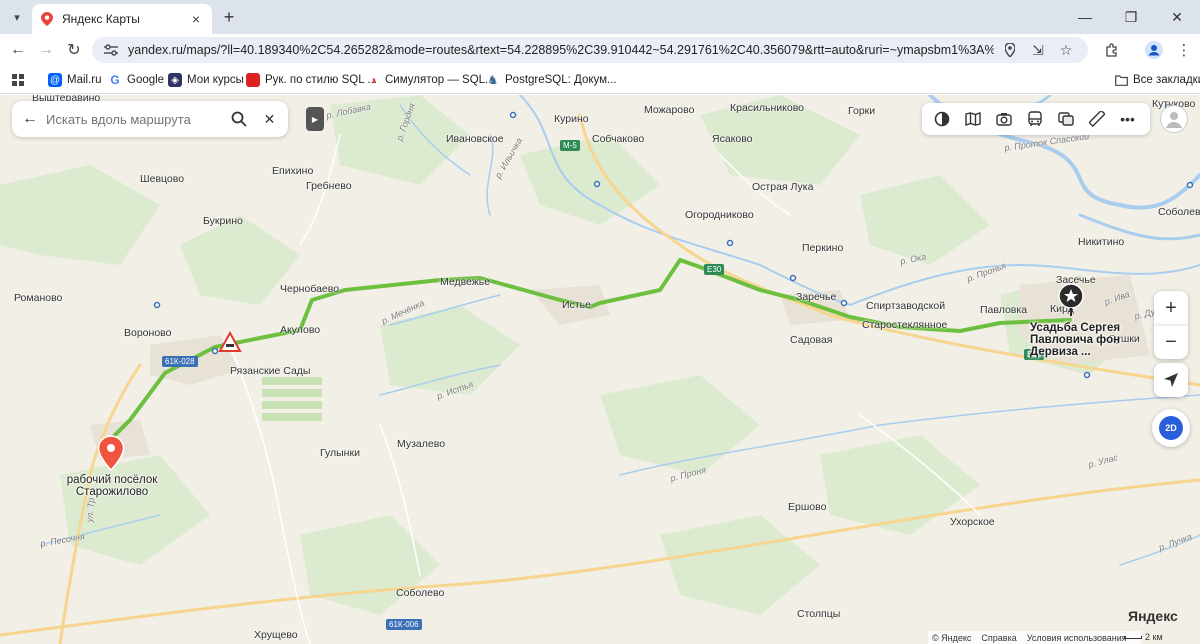 The height and width of the screenshot is (644, 1200). I want to click on destination-marker-icon, so click(1071, 301).